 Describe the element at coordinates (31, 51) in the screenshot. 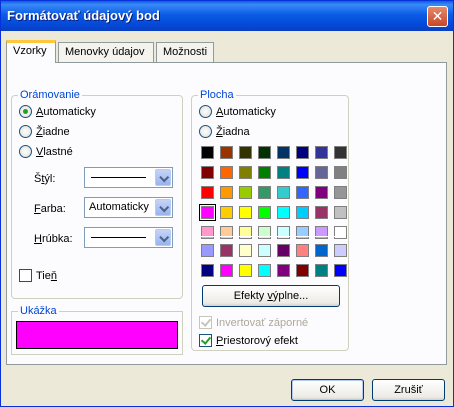

I see `tab-patterns: Vzorky` at that location.